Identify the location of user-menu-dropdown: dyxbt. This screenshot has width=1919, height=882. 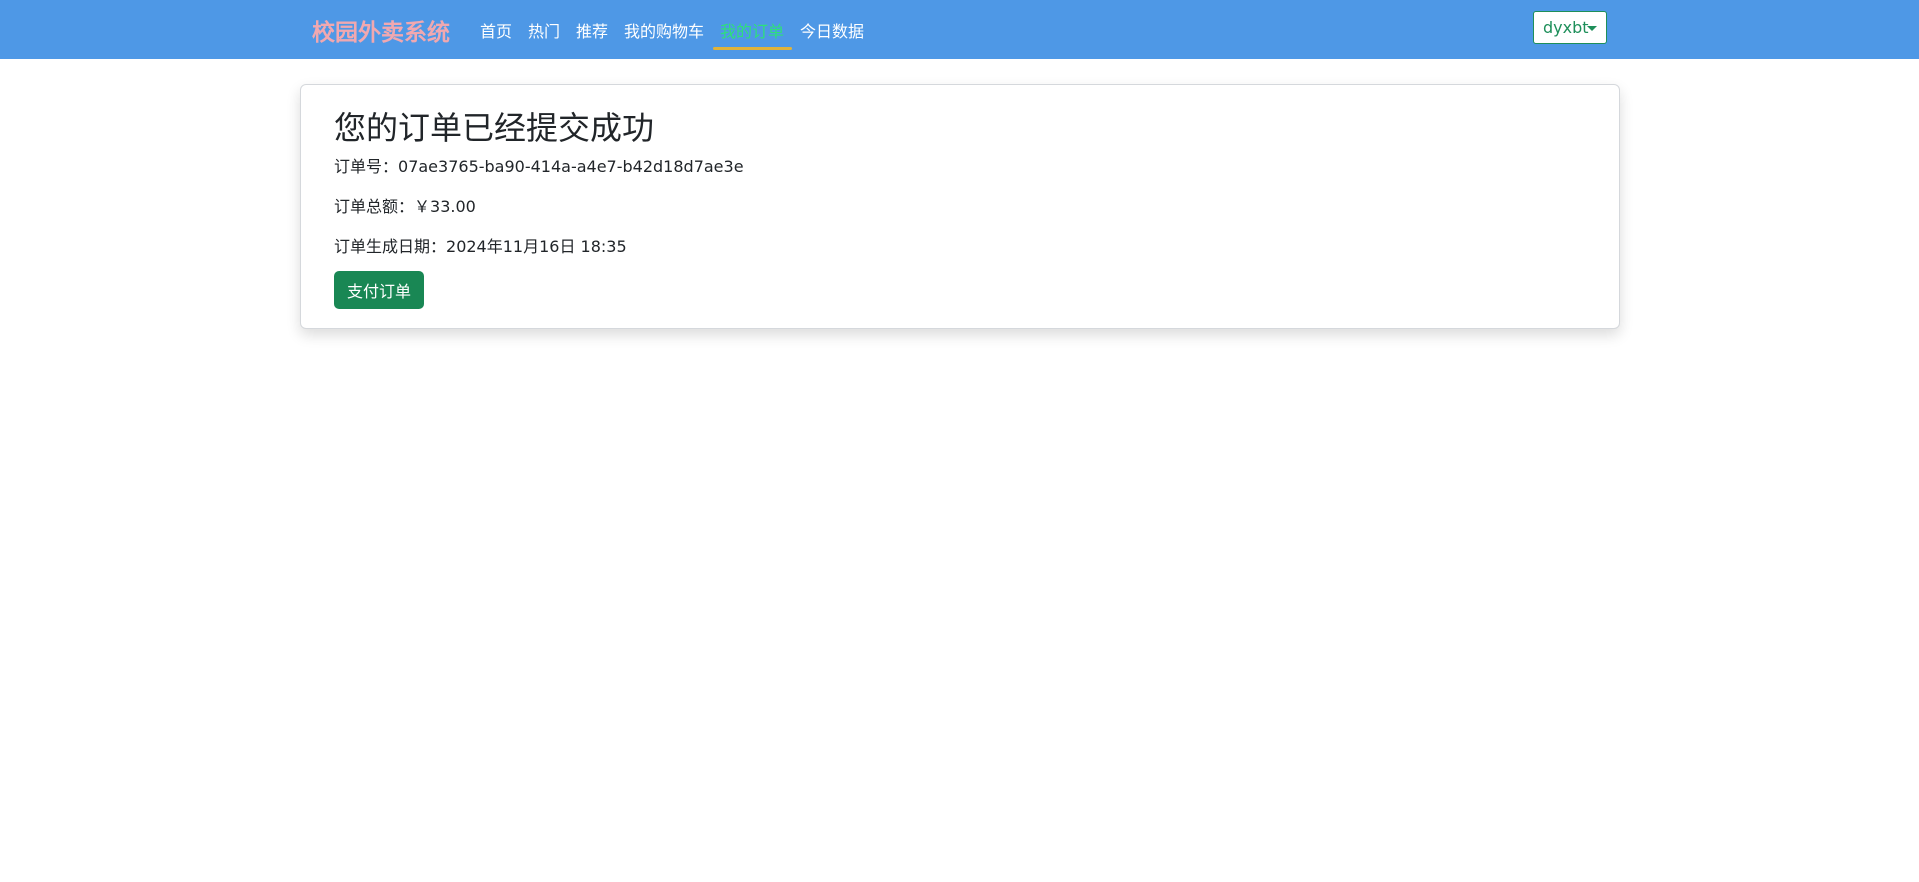
(1570, 27).